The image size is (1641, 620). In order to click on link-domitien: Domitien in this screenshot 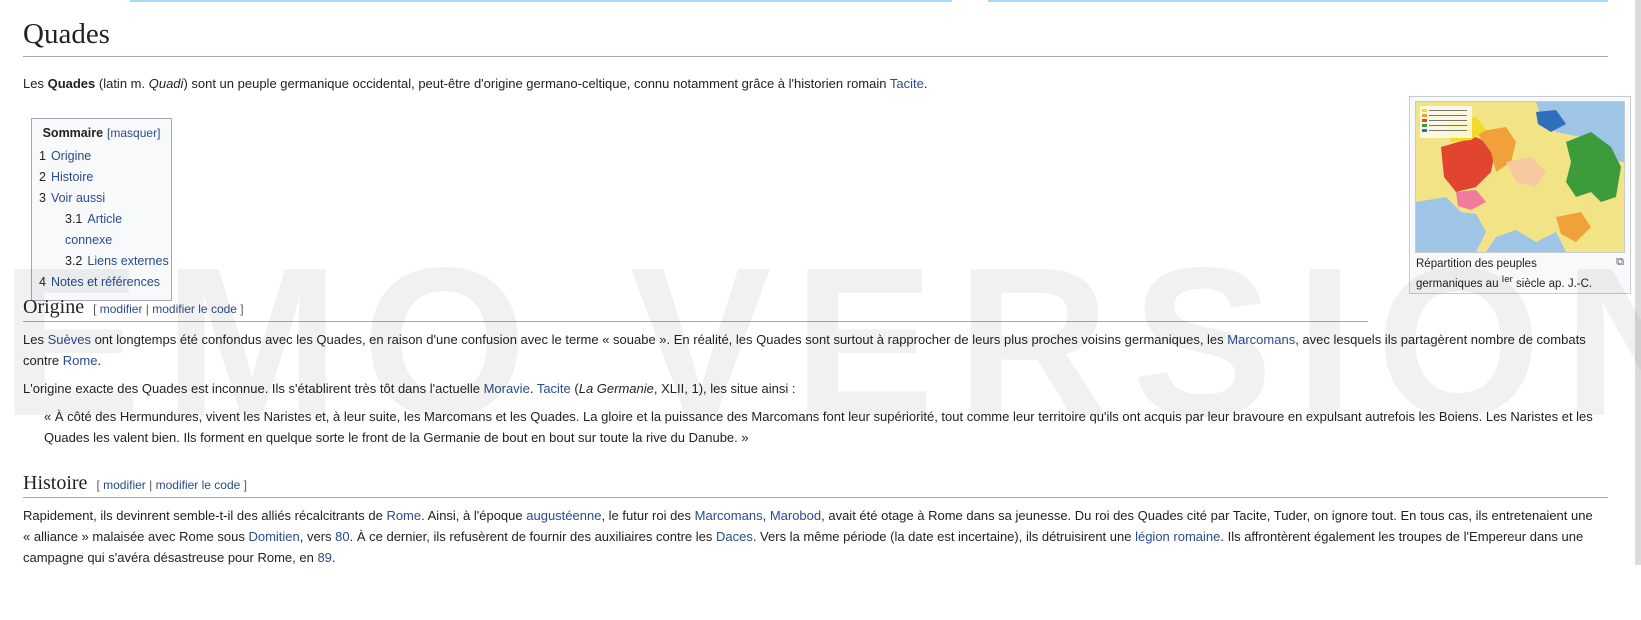, I will do `click(273, 536)`.